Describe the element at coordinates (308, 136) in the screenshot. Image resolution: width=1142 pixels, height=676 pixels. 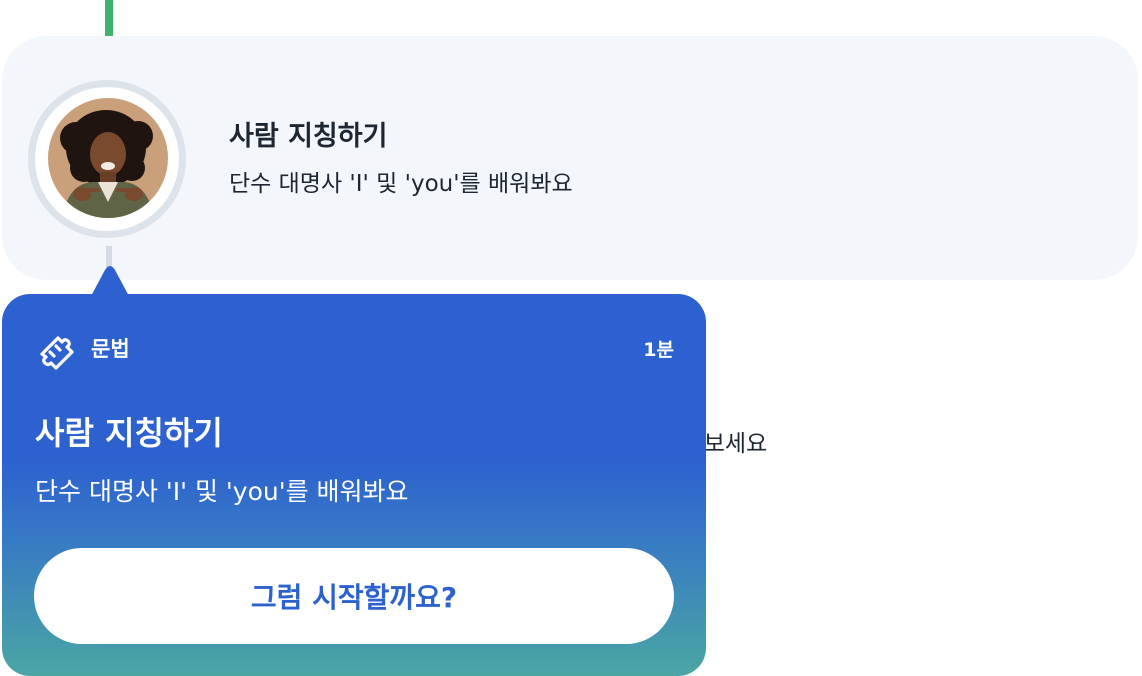
I see `lesson-title: 사람 지칭하기` at that location.